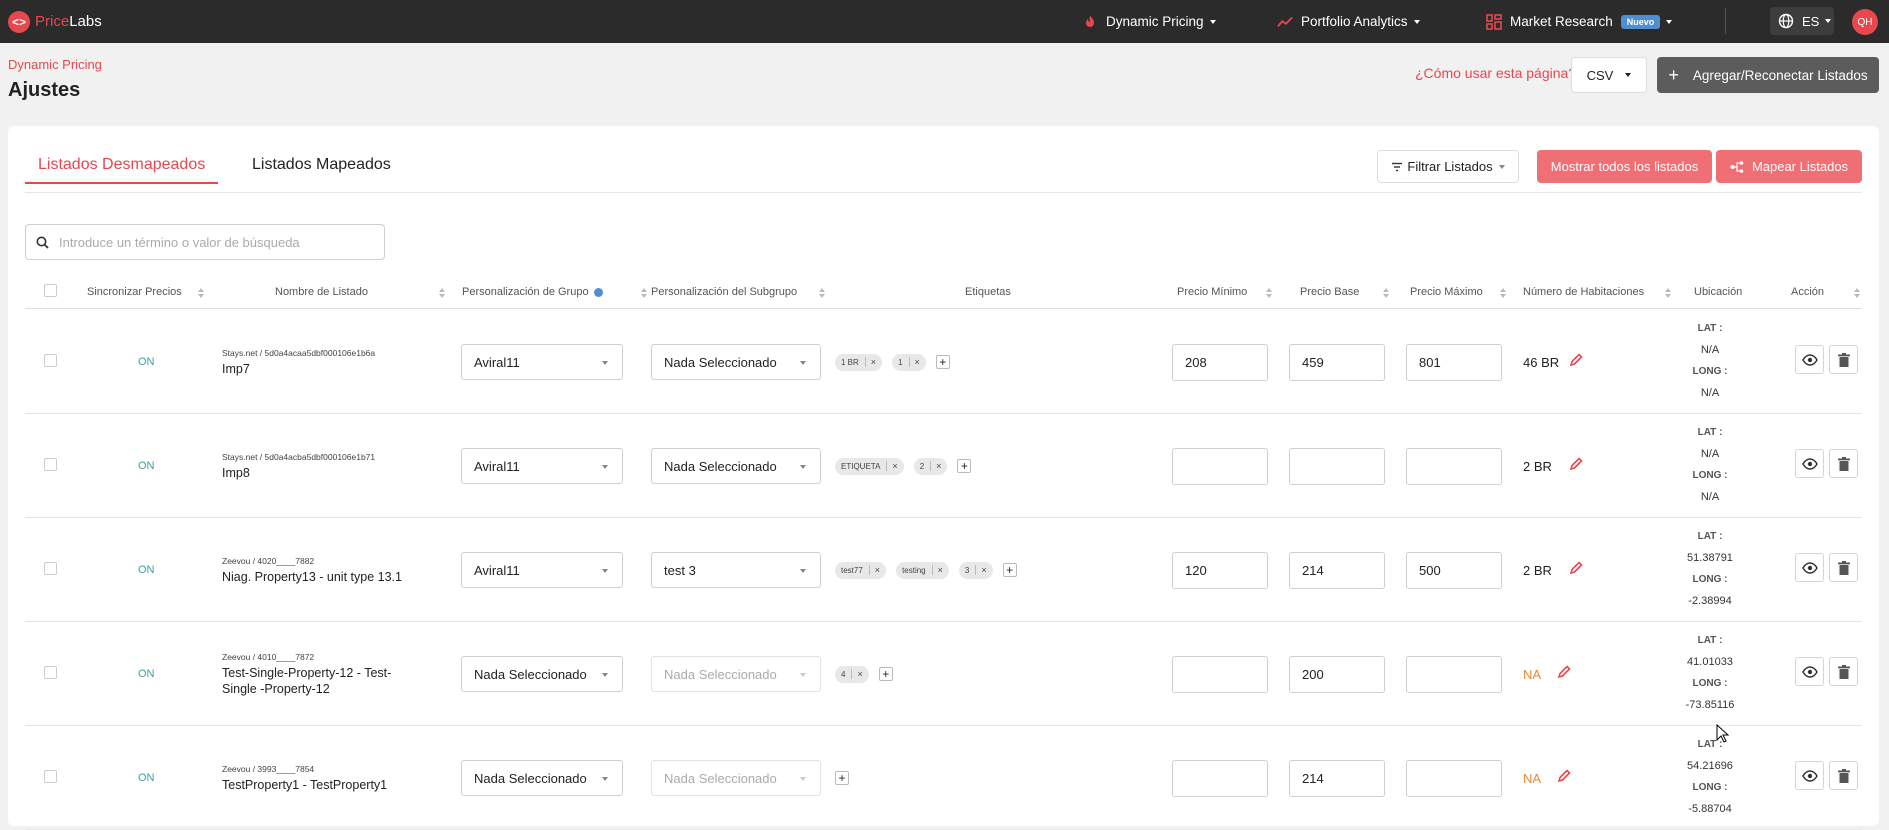  Describe the element at coordinates (134, 292) in the screenshot. I see `col-sync: Sincronizar Precios` at that location.